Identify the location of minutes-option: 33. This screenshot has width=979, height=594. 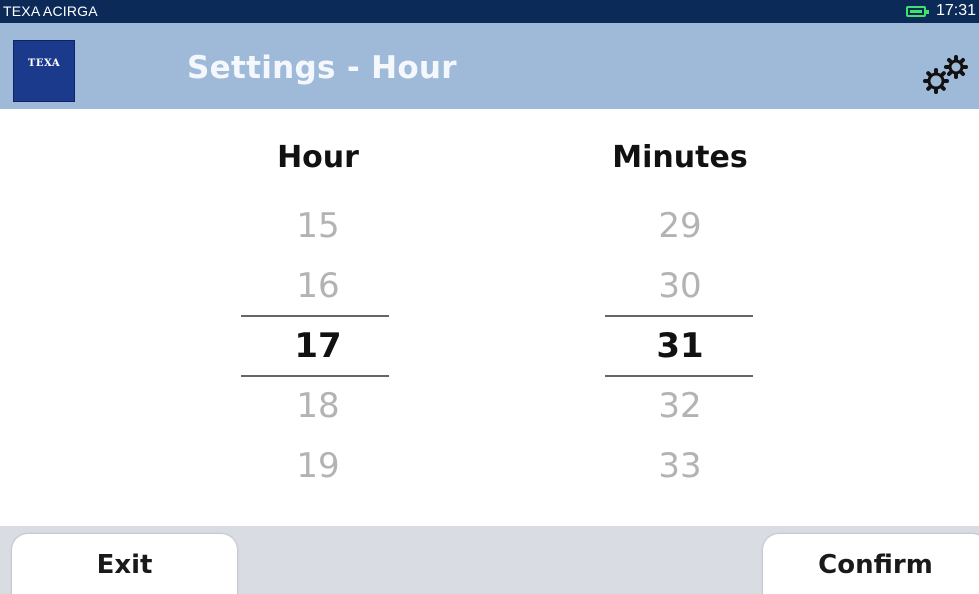
(680, 466).